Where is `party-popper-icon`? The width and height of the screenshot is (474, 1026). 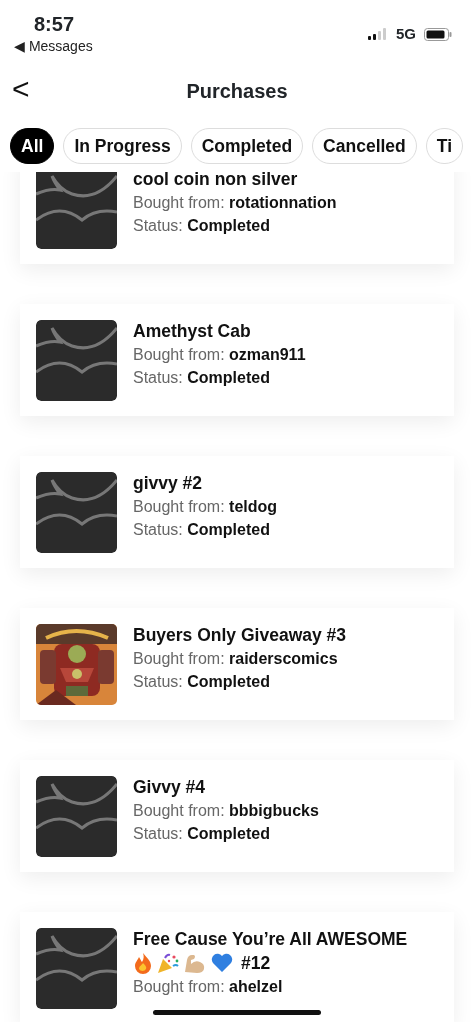 party-popper-icon is located at coordinates (168, 963).